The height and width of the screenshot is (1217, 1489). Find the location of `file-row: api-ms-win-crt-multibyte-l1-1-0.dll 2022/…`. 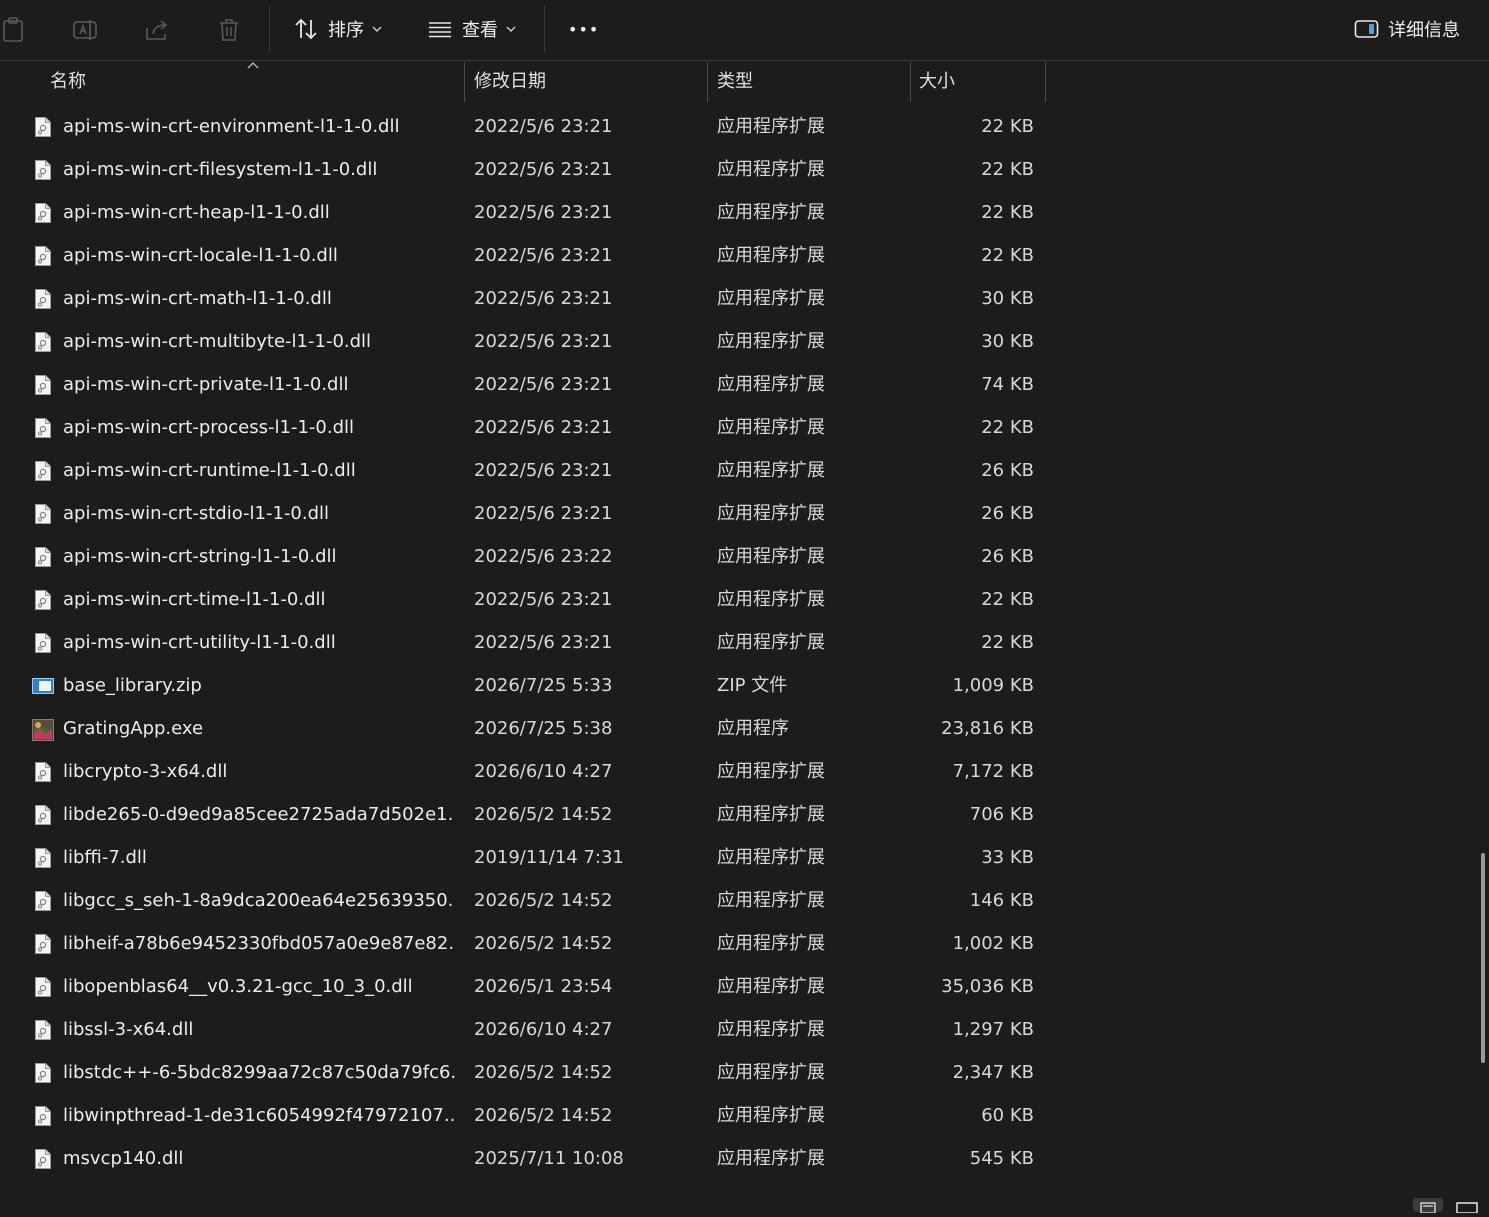

file-row: api-ms-win-crt-multibyte-l1-1-0.dll 2022/… is located at coordinates (738, 341).